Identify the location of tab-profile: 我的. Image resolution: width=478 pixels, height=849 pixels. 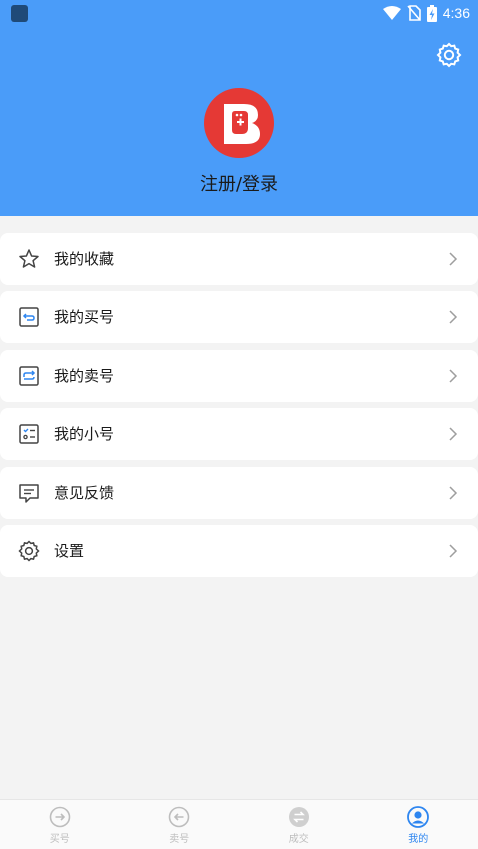
(418, 824).